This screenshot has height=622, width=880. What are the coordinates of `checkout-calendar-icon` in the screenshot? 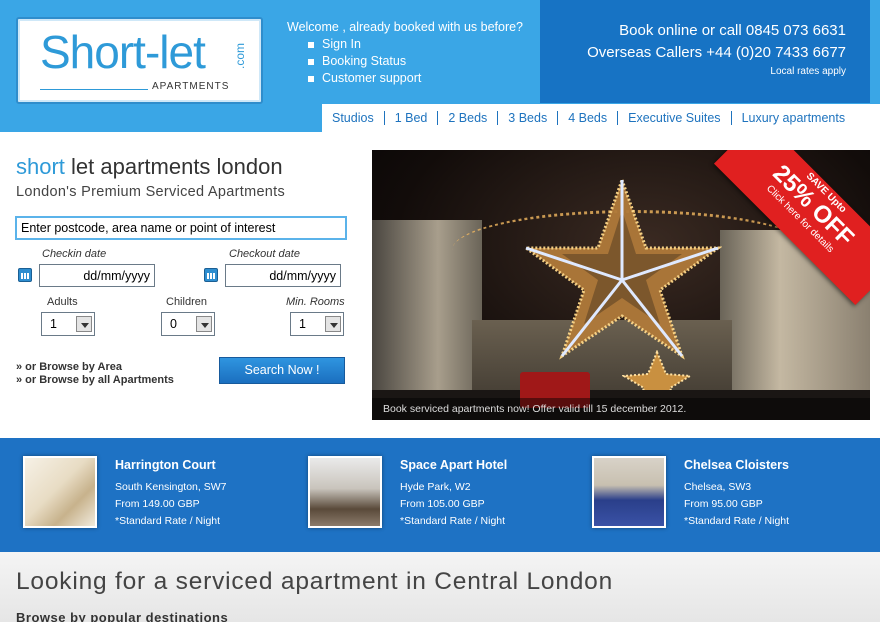 It's located at (211, 275).